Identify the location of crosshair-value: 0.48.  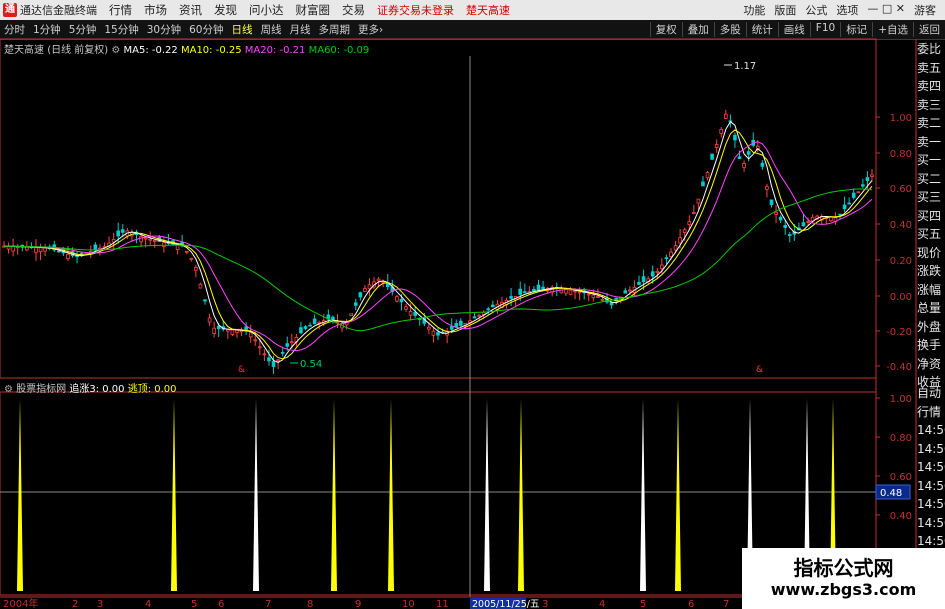
(891, 493).